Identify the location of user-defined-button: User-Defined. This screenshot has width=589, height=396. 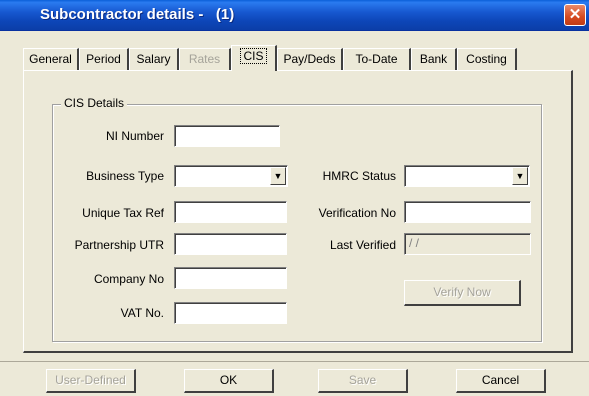
(91, 381).